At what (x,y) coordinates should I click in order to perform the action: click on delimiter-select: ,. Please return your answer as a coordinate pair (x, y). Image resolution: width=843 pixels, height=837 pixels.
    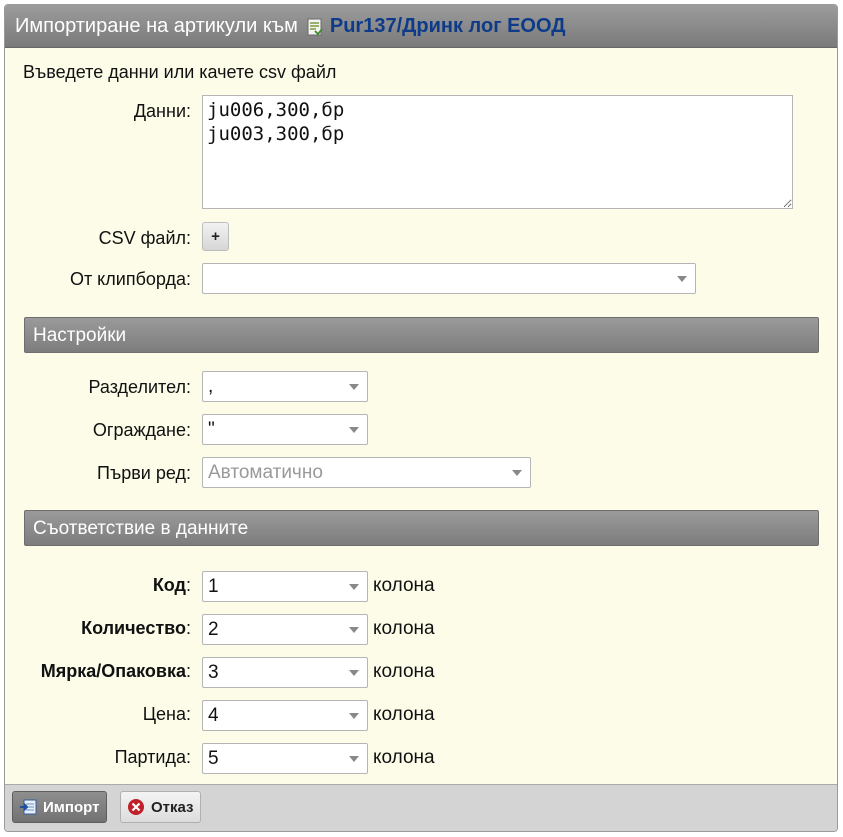
    Looking at the image, I should click on (285, 386).